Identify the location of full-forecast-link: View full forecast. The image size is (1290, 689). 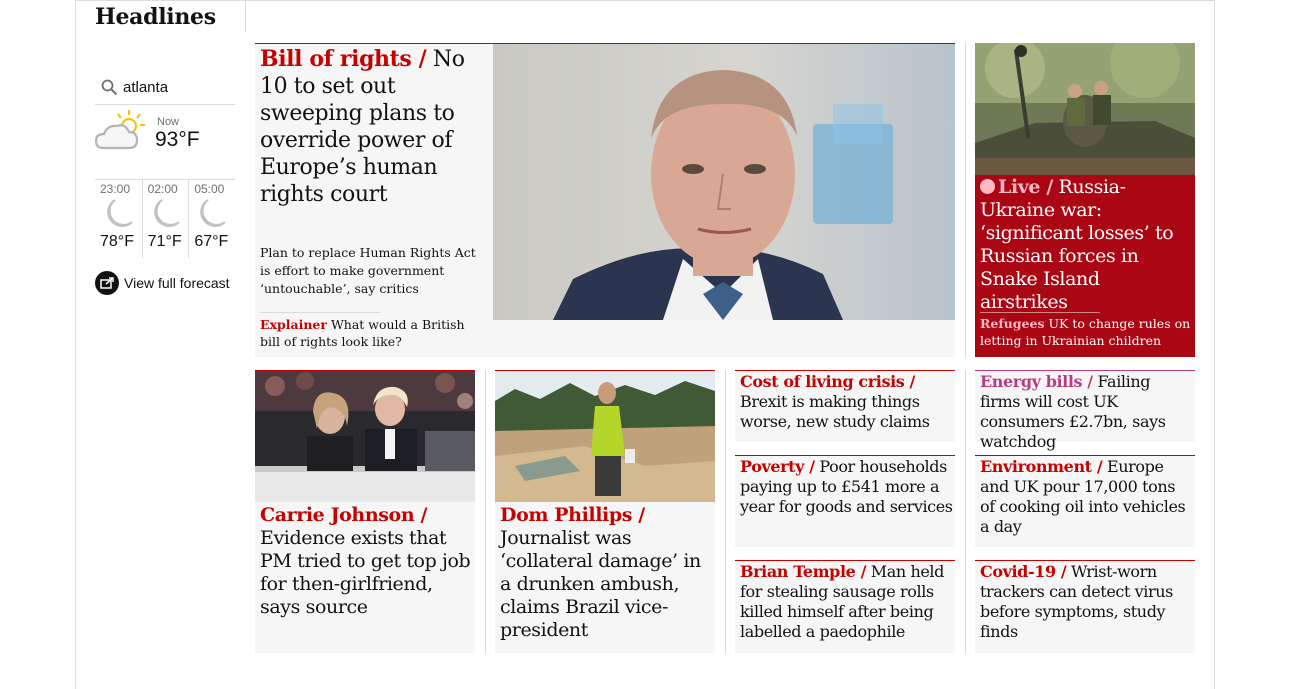
(162, 283).